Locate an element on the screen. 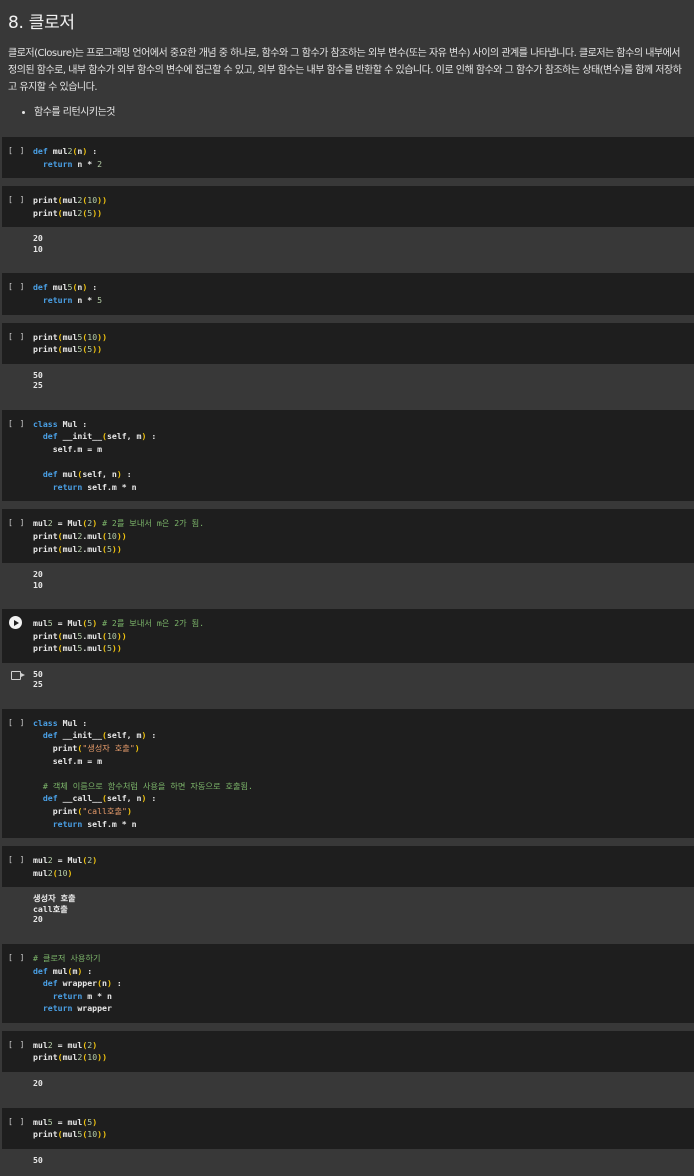 The image size is (694, 1176). code-cell: [ ] mul5 = mul(5) print(mul5(10)) 50 is located at coordinates (348, 1141).